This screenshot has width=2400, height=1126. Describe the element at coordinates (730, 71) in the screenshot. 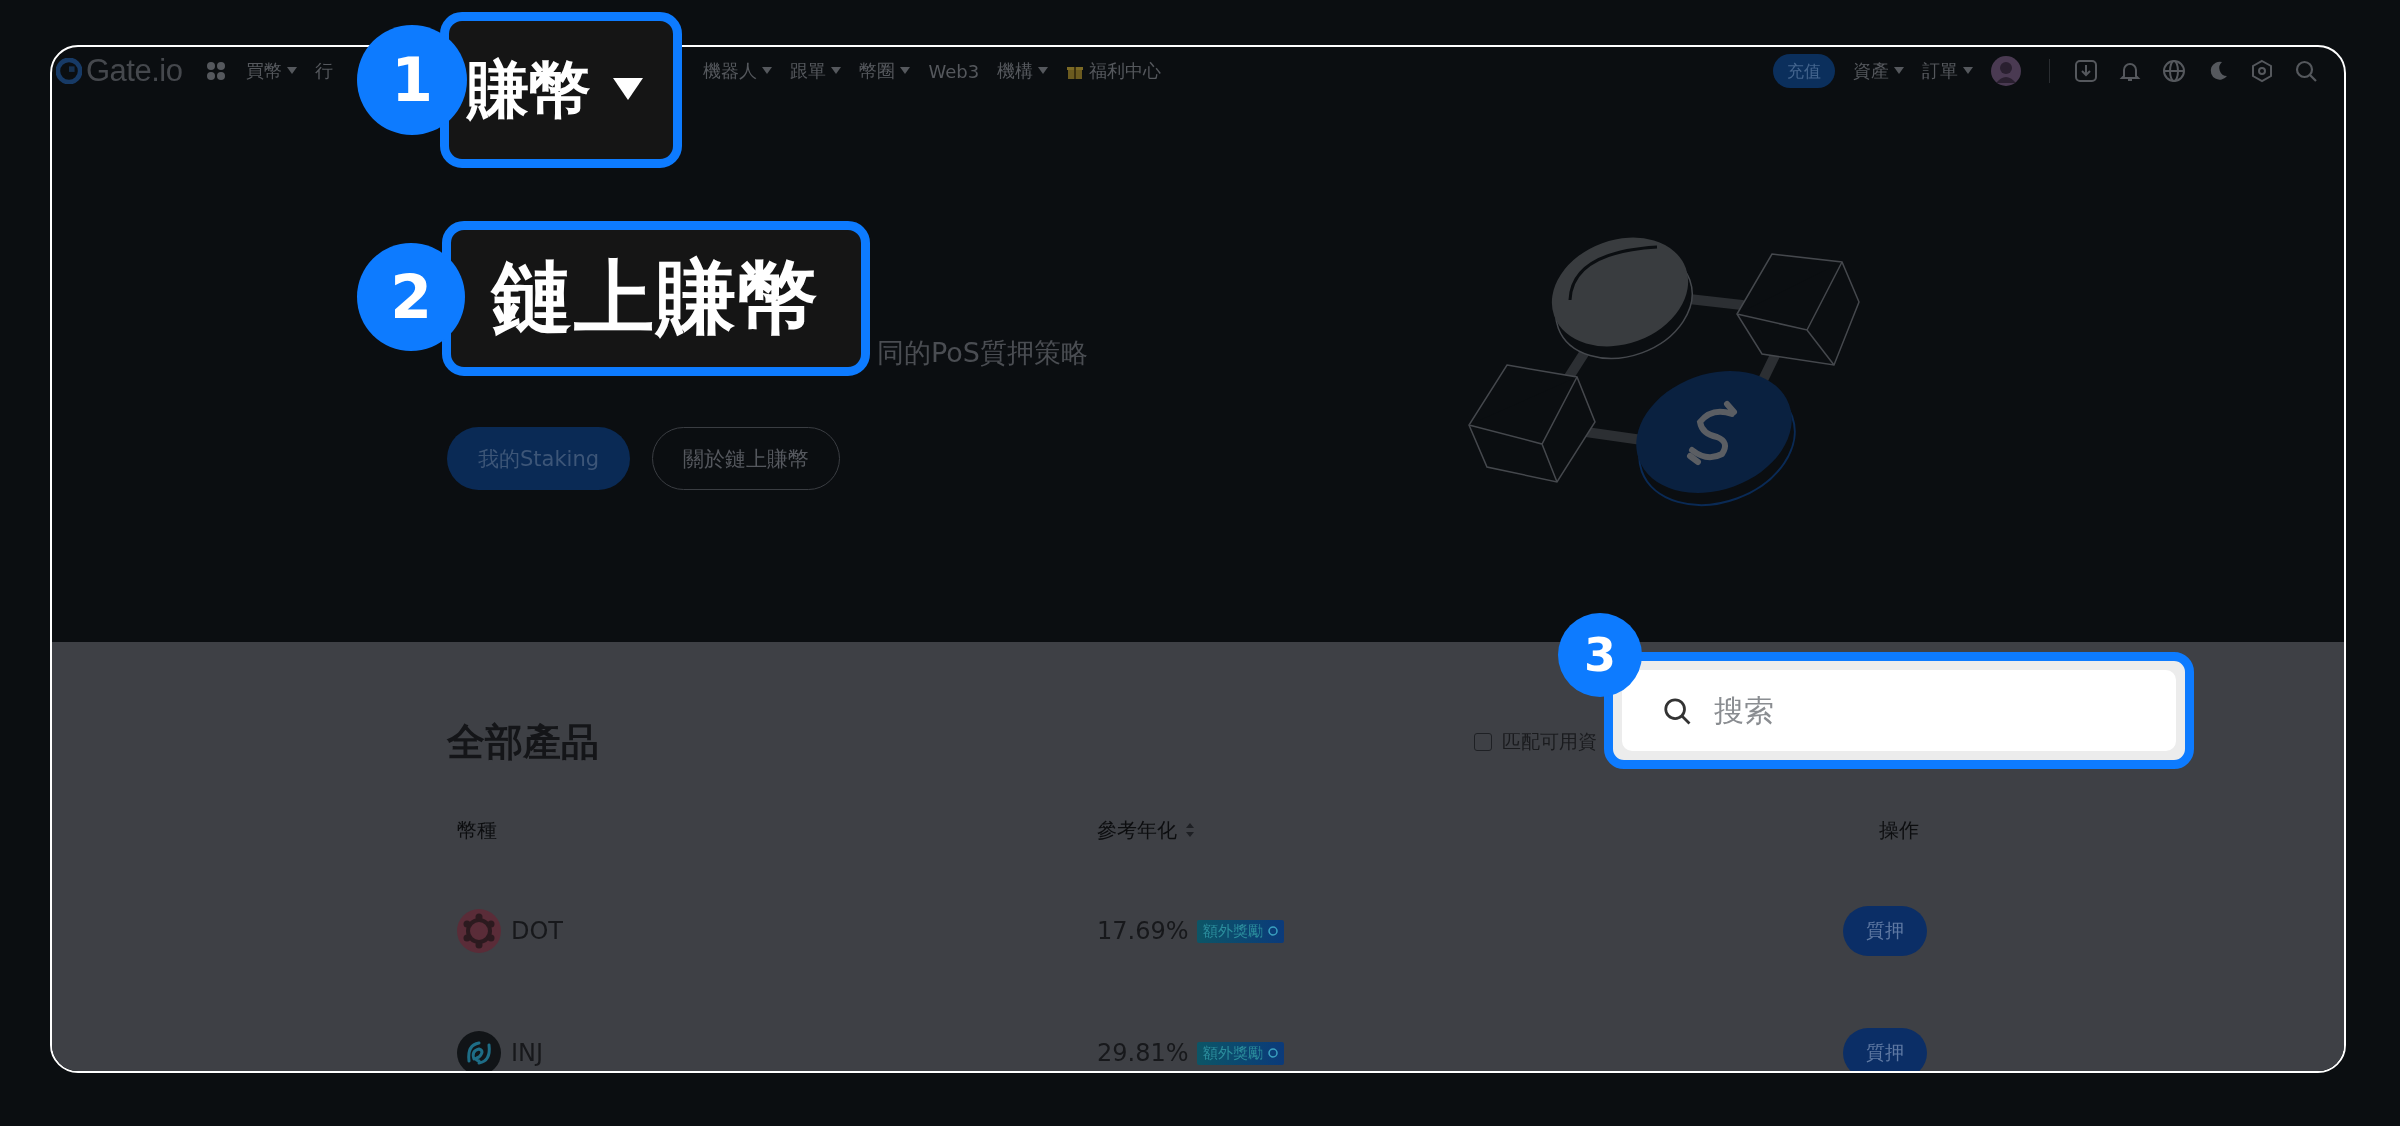

I see `nav-link: 機器人` at that location.